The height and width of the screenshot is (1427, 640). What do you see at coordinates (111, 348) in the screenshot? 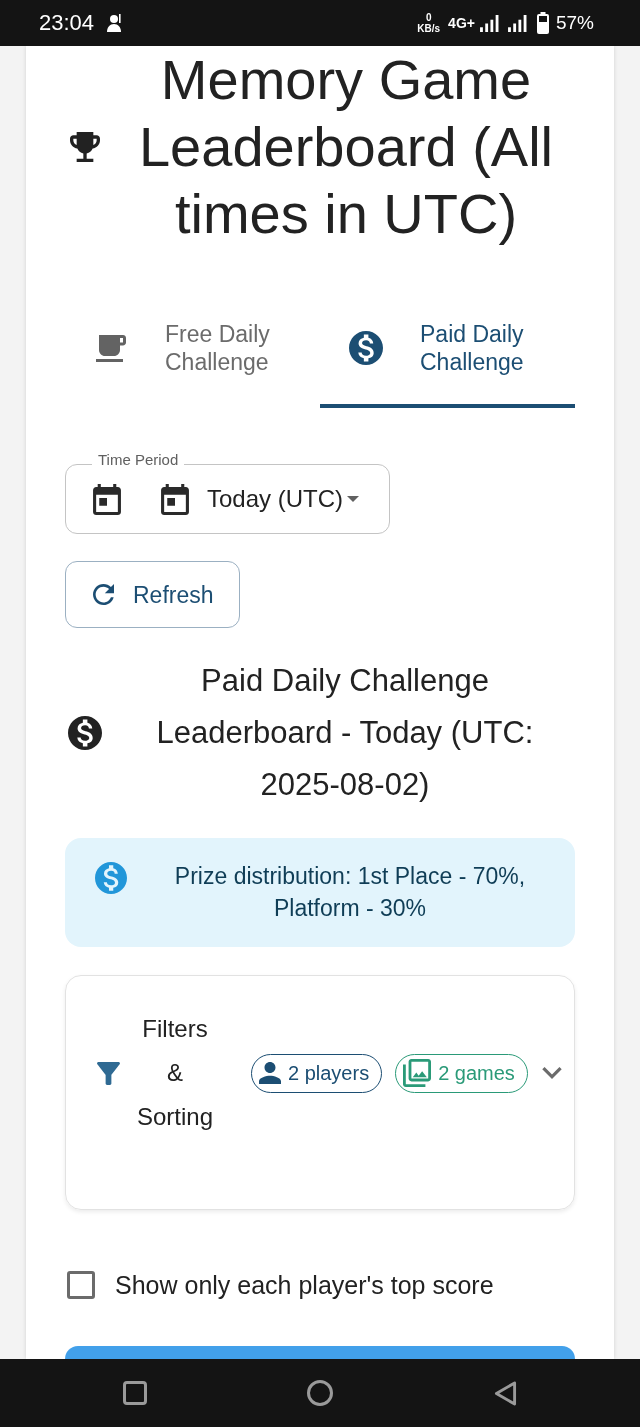
I see `cup-icon` at bounding box center [111, 348].